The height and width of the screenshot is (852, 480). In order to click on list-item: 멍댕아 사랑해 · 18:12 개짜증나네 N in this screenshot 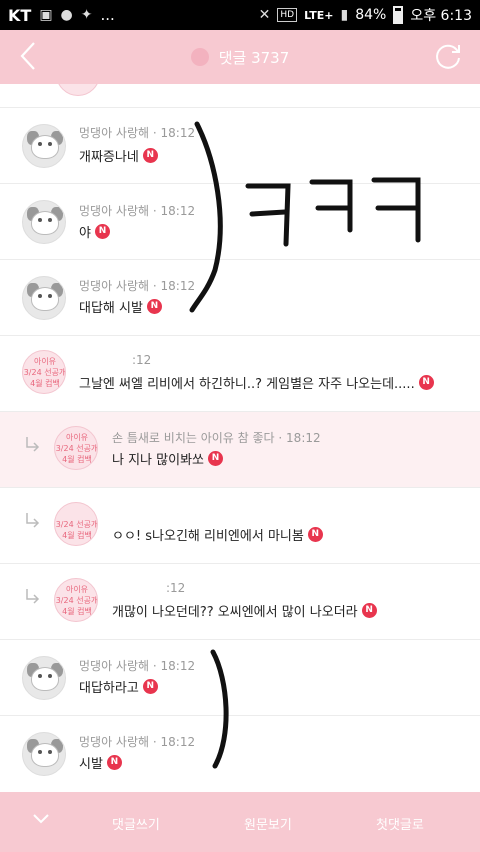, I will do `click(240, 146)`.